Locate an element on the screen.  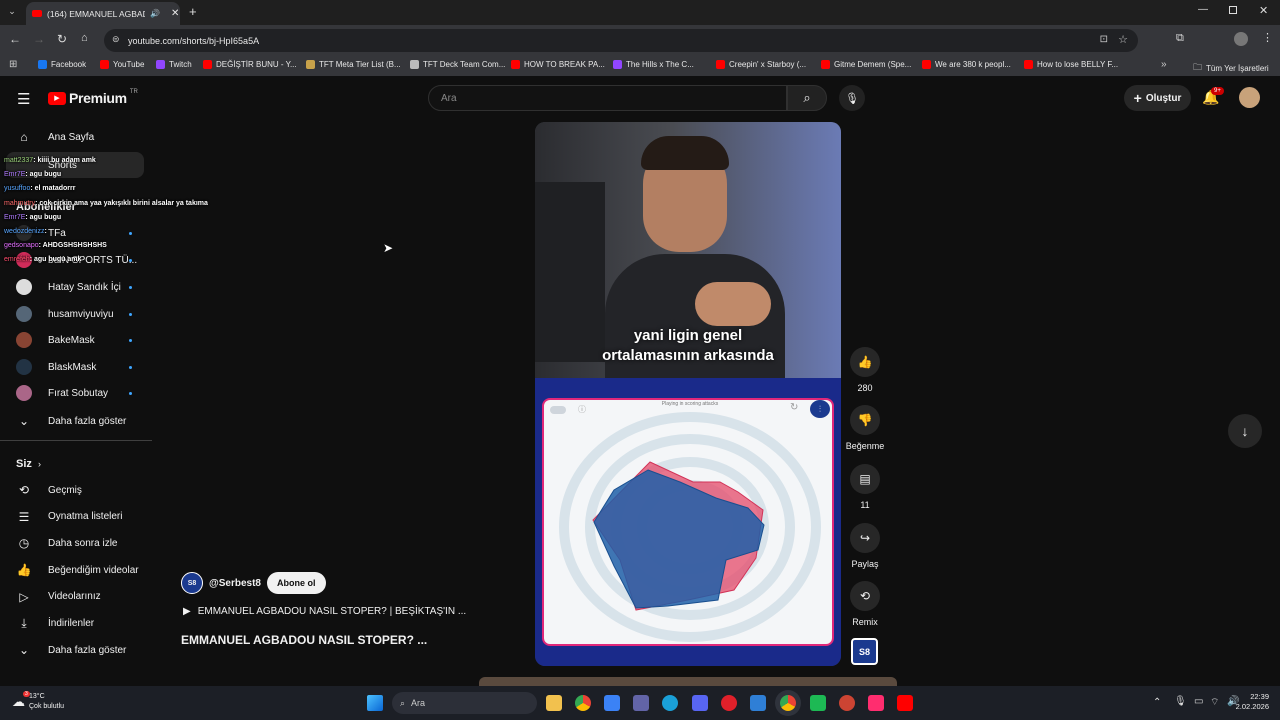
channel-handle: @Serbest8 is located at coordinates (235, 583).